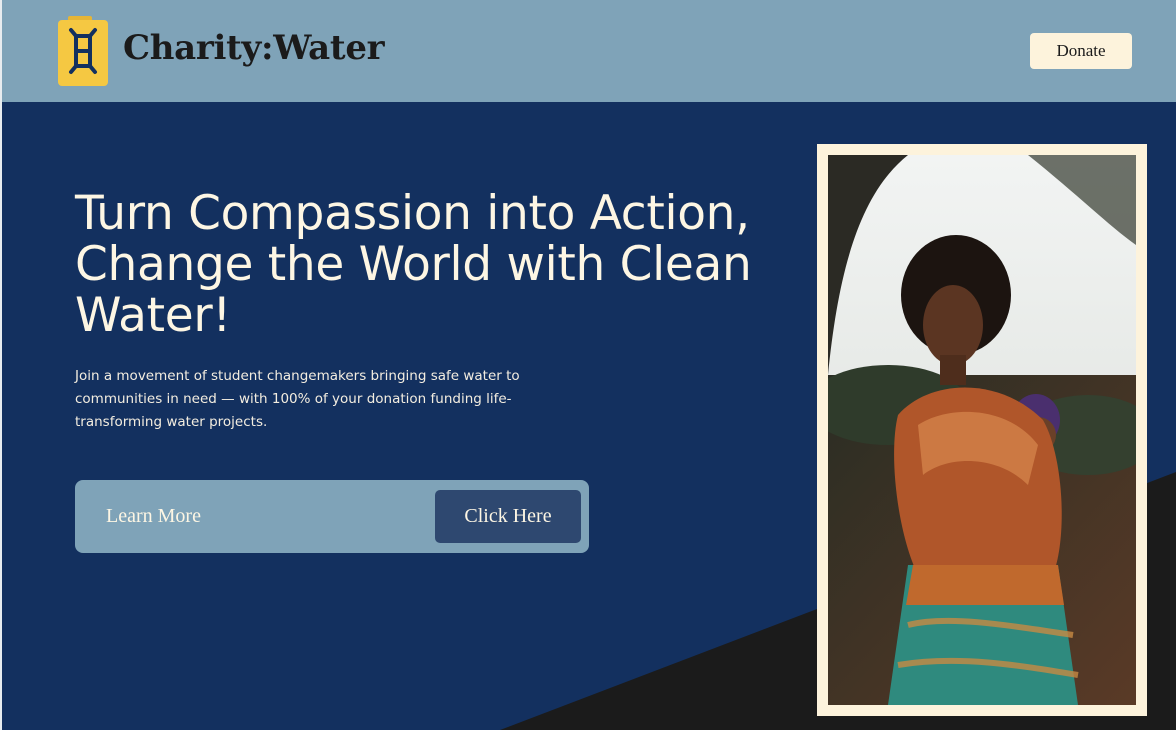 This screenshot has width=1176, height=730. Describe the element at coordinates (508, 516) in the screenshot. I see `click-here-button: Click Here` at that location.